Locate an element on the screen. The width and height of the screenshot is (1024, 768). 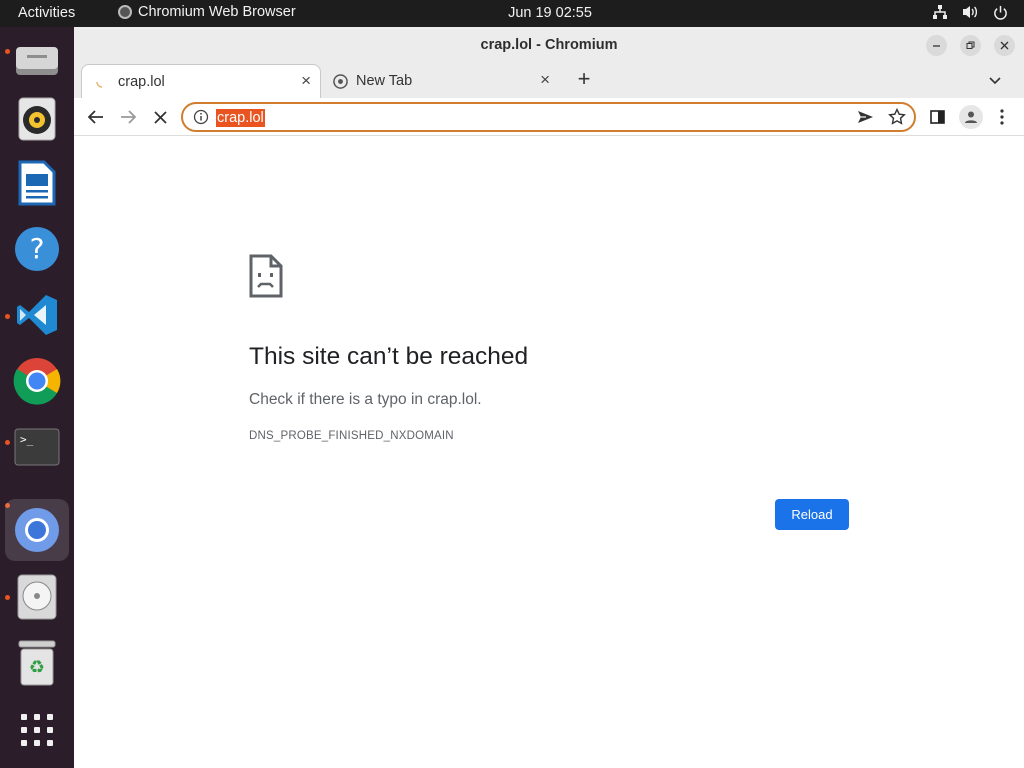
error-message: Check if there is a typo in crap.lol. is located at coordinates (365, 399).